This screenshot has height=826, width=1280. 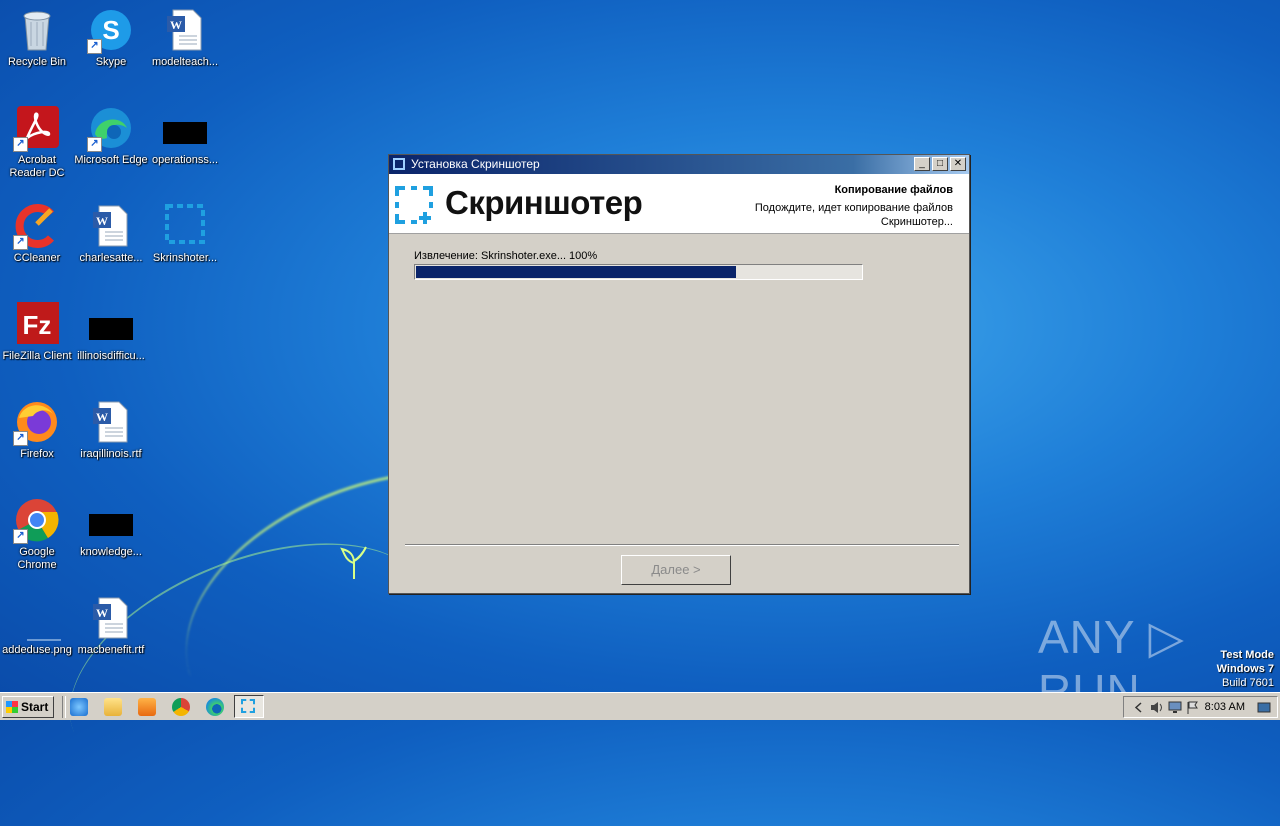 I want to click on desktop-icon-iraqillinois: W iraqillinois.rtf, so click(x=111, y=429).